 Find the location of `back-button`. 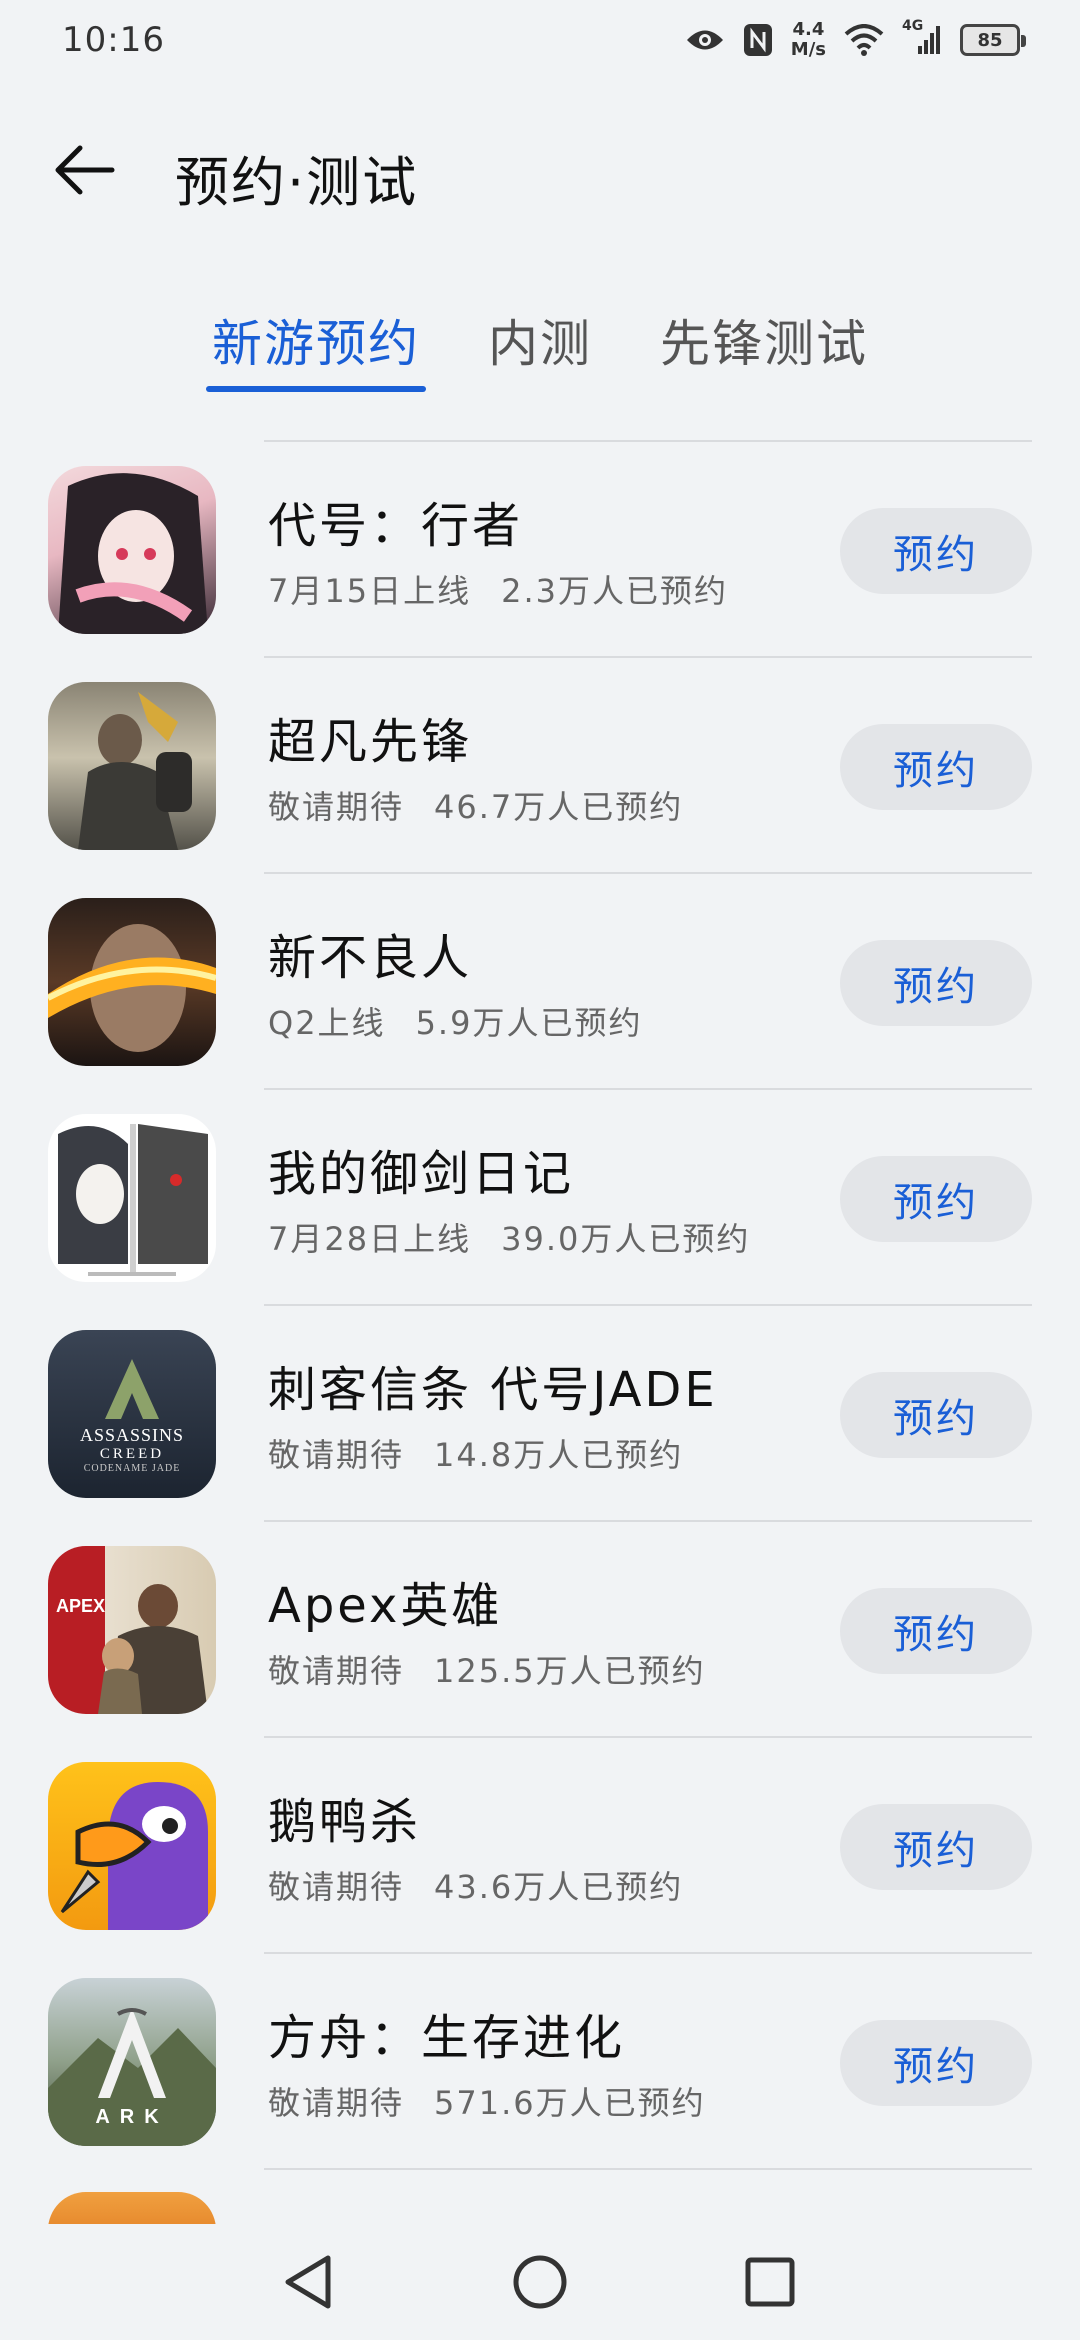

back-button is located at coordinates (84, 170).